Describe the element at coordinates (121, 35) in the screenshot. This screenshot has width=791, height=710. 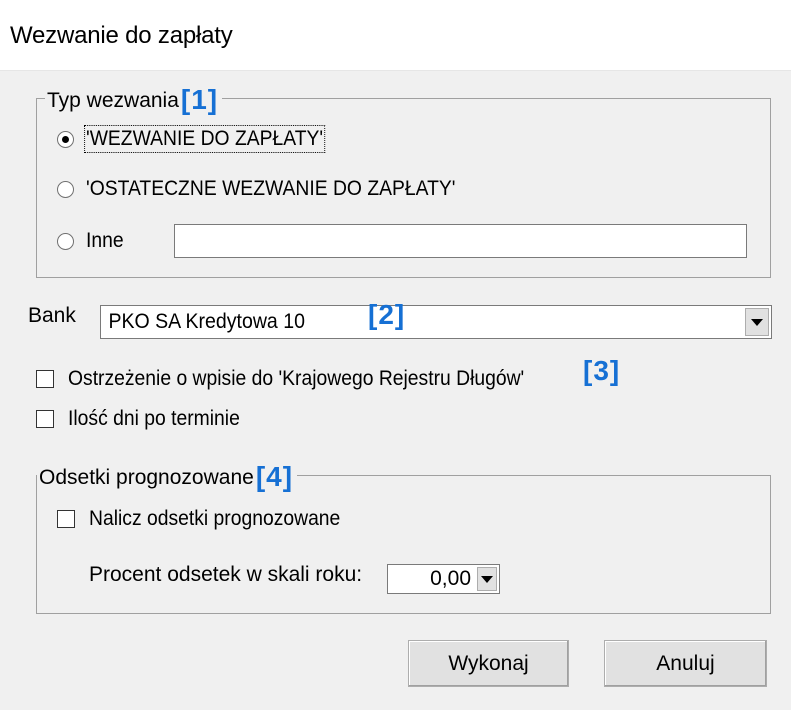
I see `window-title: Wezwanie do zapłaty` at that location.